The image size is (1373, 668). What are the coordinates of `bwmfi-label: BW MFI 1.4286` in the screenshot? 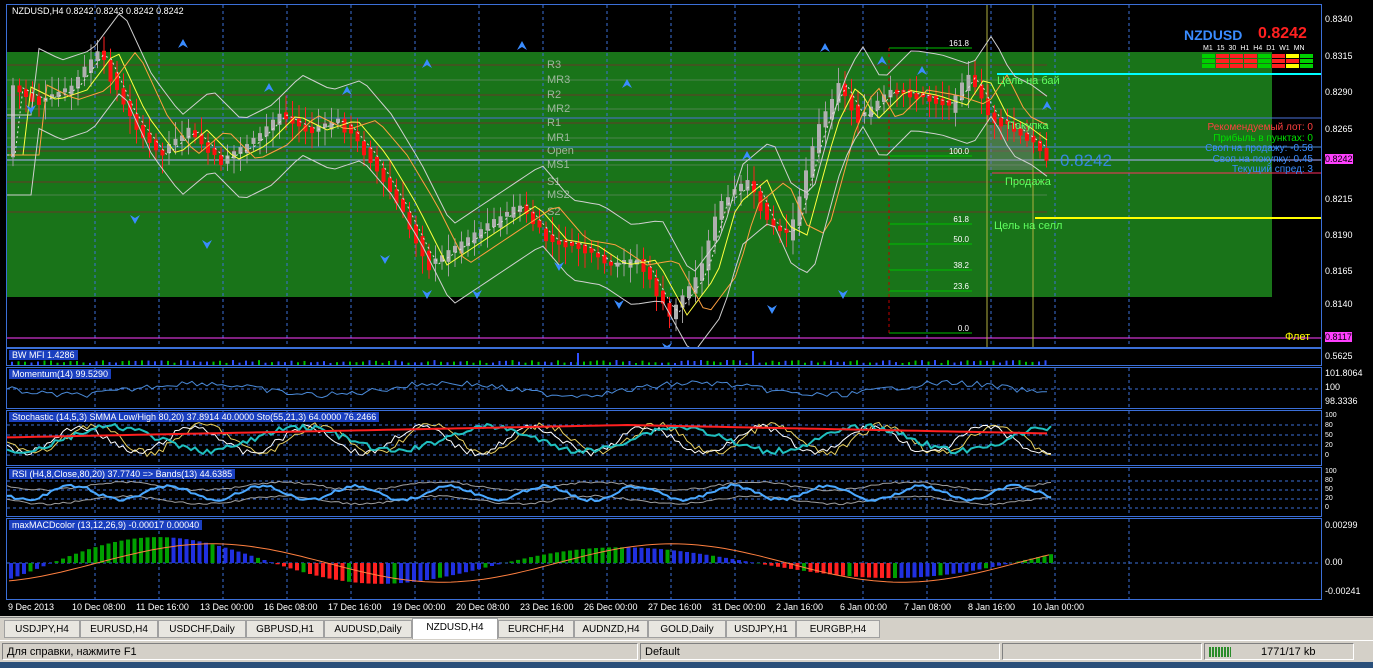 It's located at (43, 355).